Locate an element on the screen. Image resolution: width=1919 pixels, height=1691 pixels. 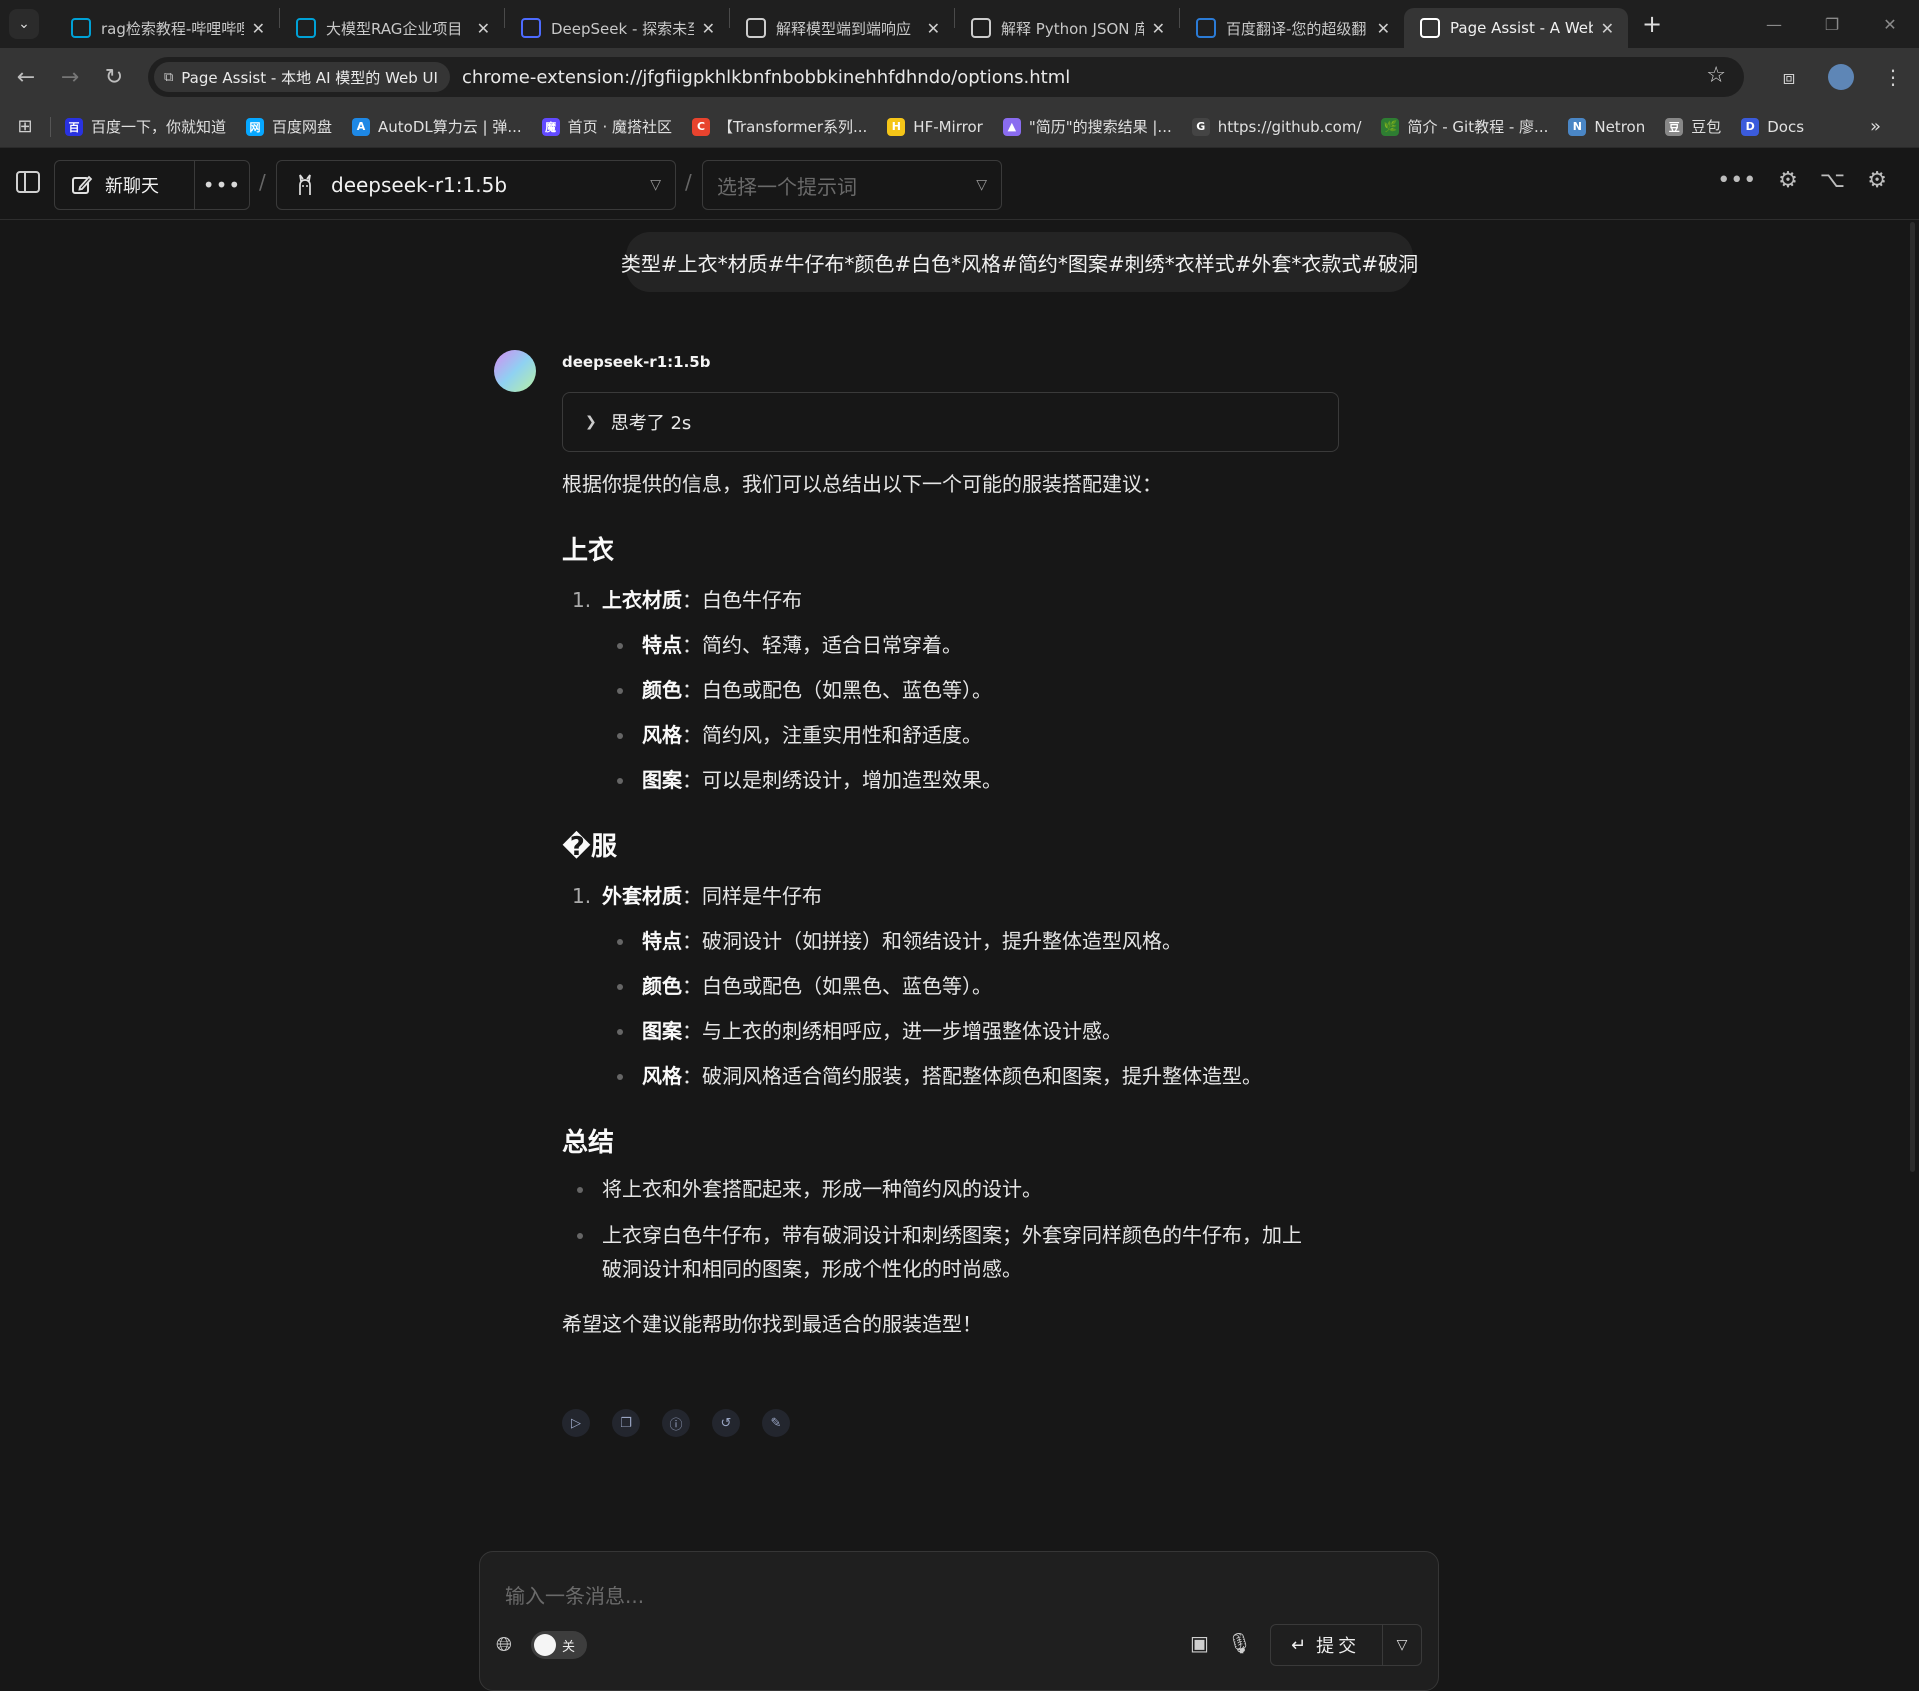
bookmark-item: Ghttps://github.com/ is located at coordinates (1276, 126).